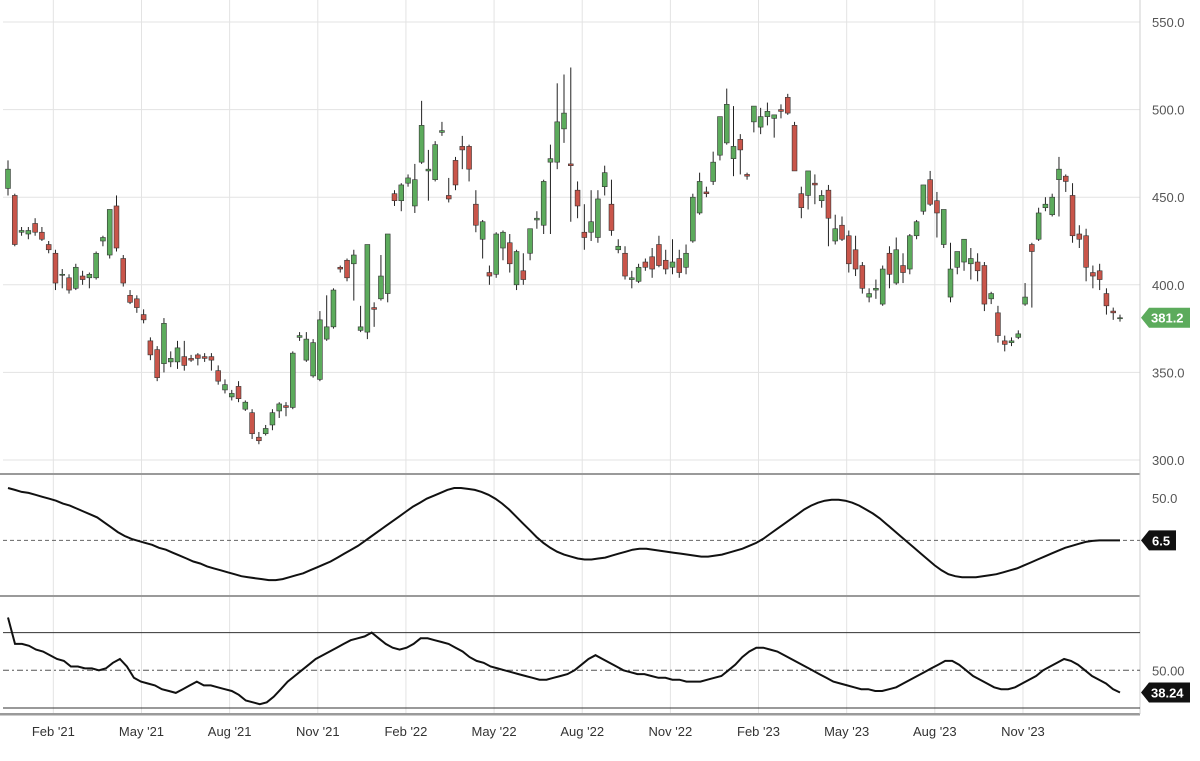  I want to click on x-tick-label: Feb '23, so click(758, 731).